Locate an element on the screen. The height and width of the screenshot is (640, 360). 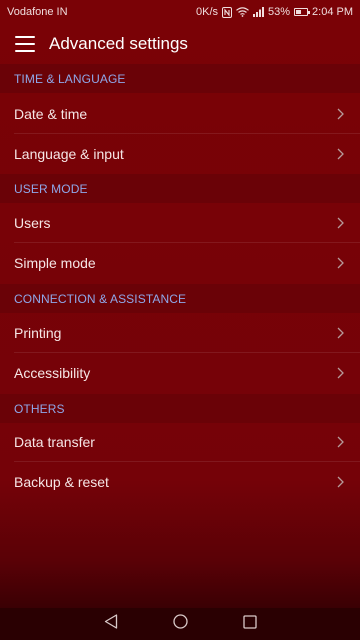
page-title: Advanced settings is located at coordinates (118, 43).